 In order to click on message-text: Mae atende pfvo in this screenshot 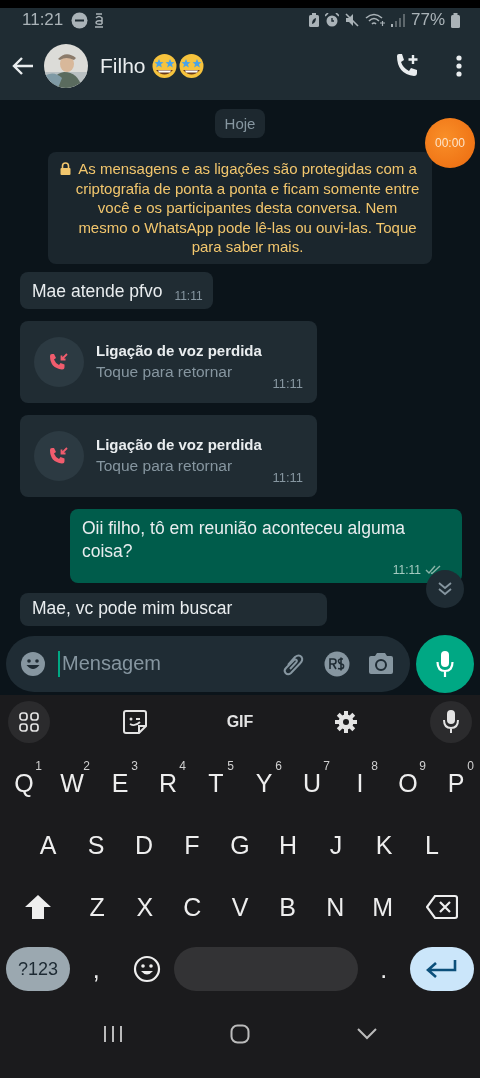, I will do `click(97, 291)`.